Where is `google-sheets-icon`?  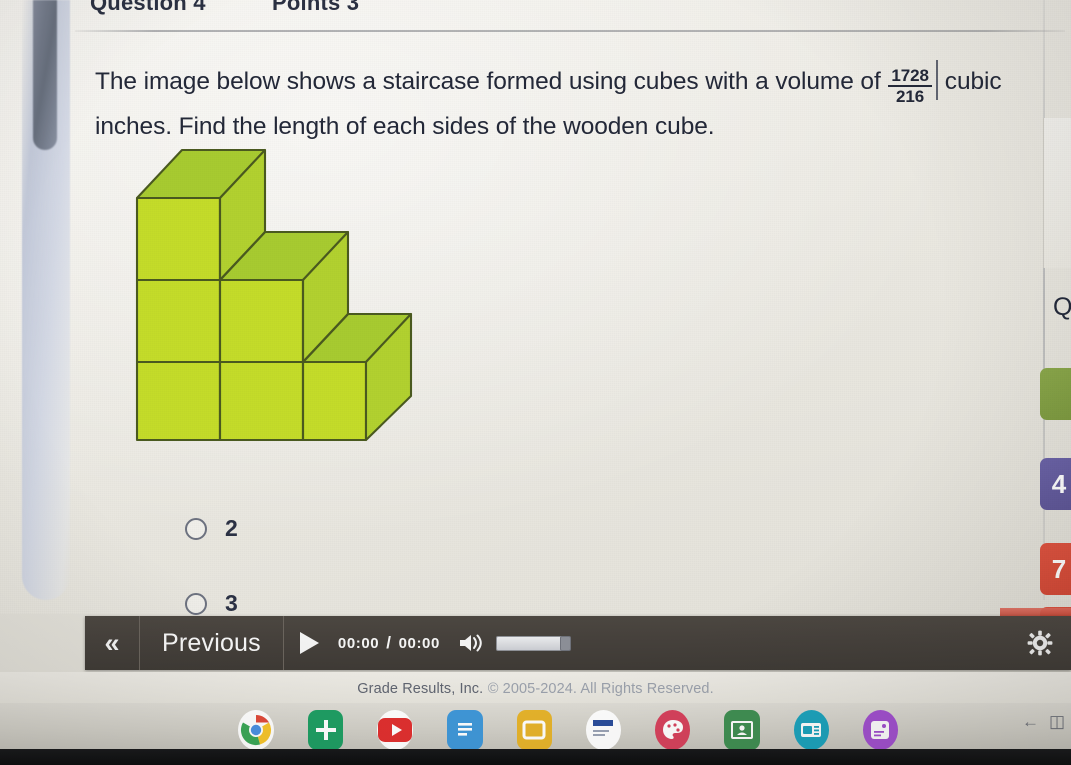 google-sheets-icon is located at coordinates (326, 730).